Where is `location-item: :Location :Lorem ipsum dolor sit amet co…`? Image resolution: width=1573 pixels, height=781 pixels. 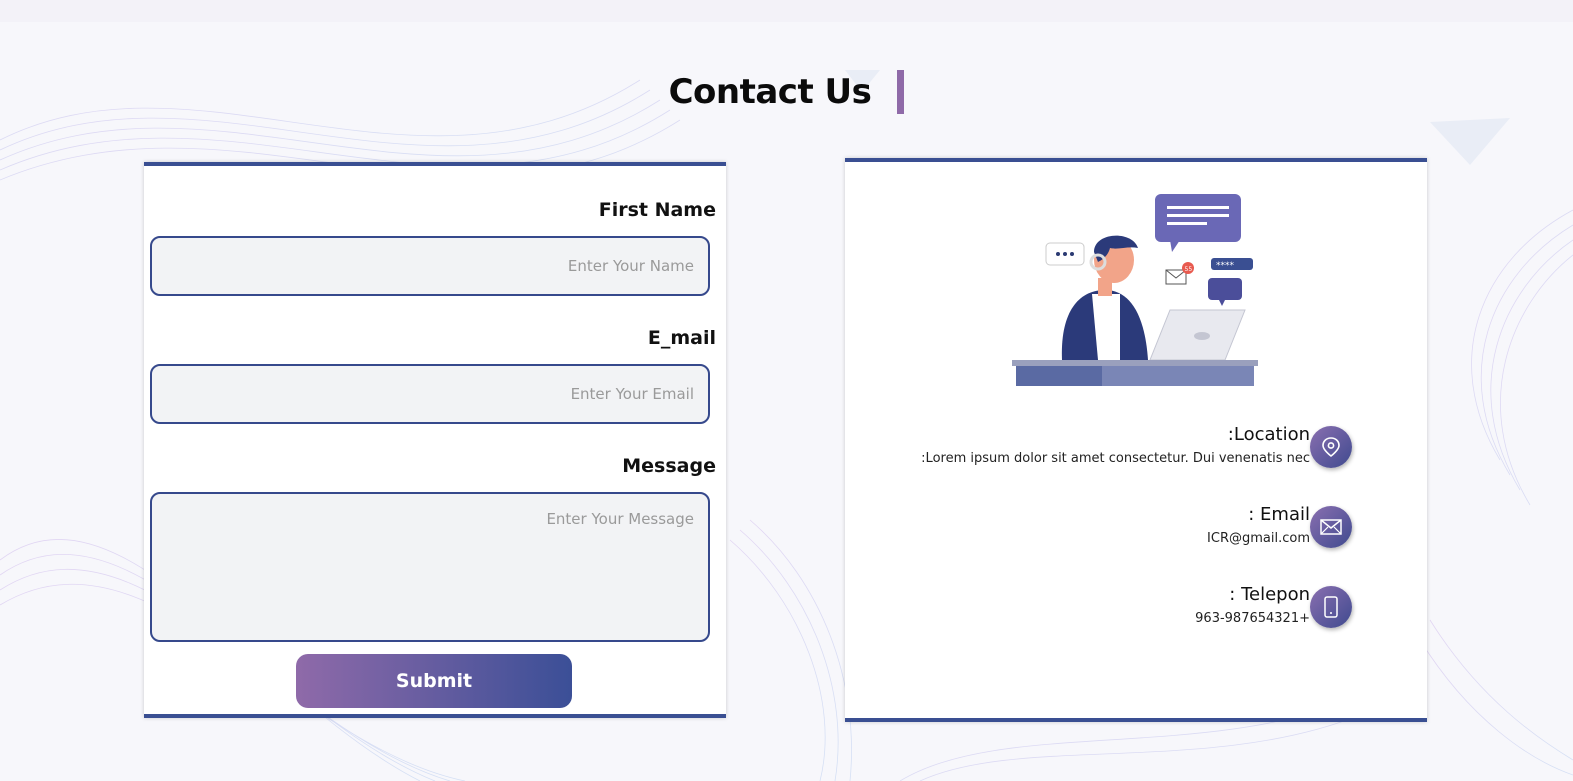 location-item: :Location :Lorem ipsum dolor sit amet co… is located at coordinates (1136, 449).